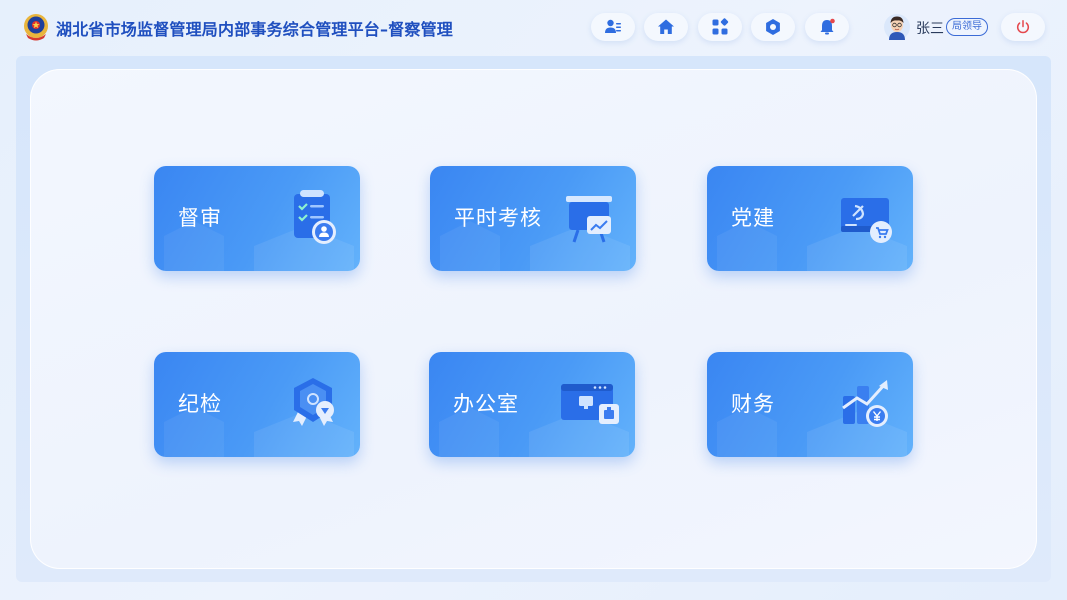  Describe the element at coordinates (967, 27) in the screenshot. I see `user-role-badge: 局领导` at that location.